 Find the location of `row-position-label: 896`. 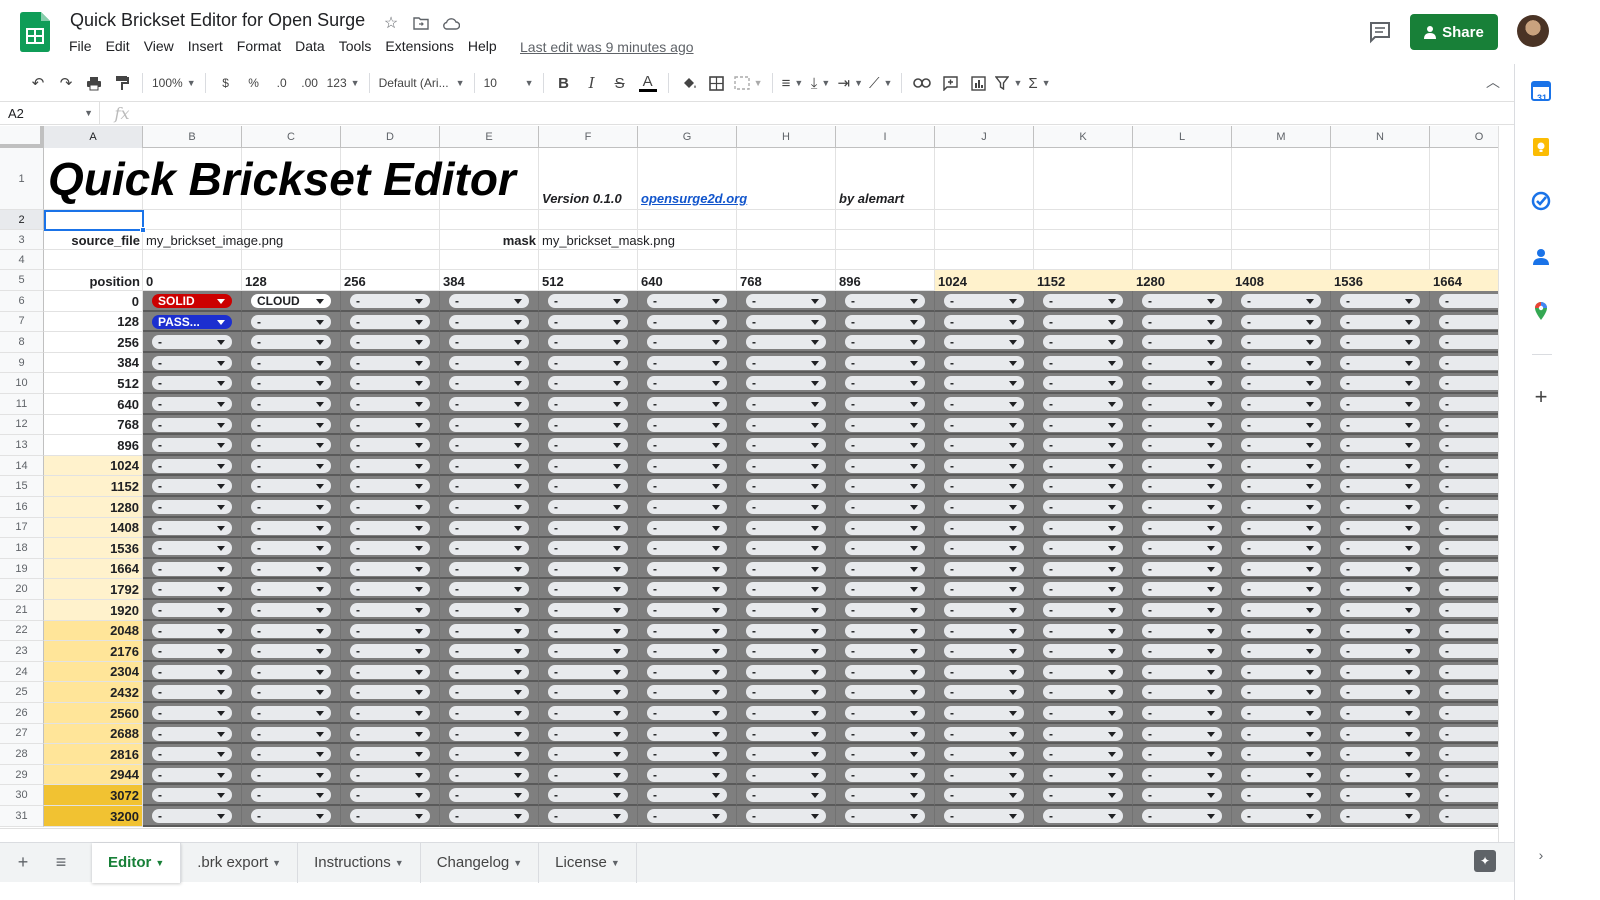

row-position-label: 896 is located at coordinates (93, 445).